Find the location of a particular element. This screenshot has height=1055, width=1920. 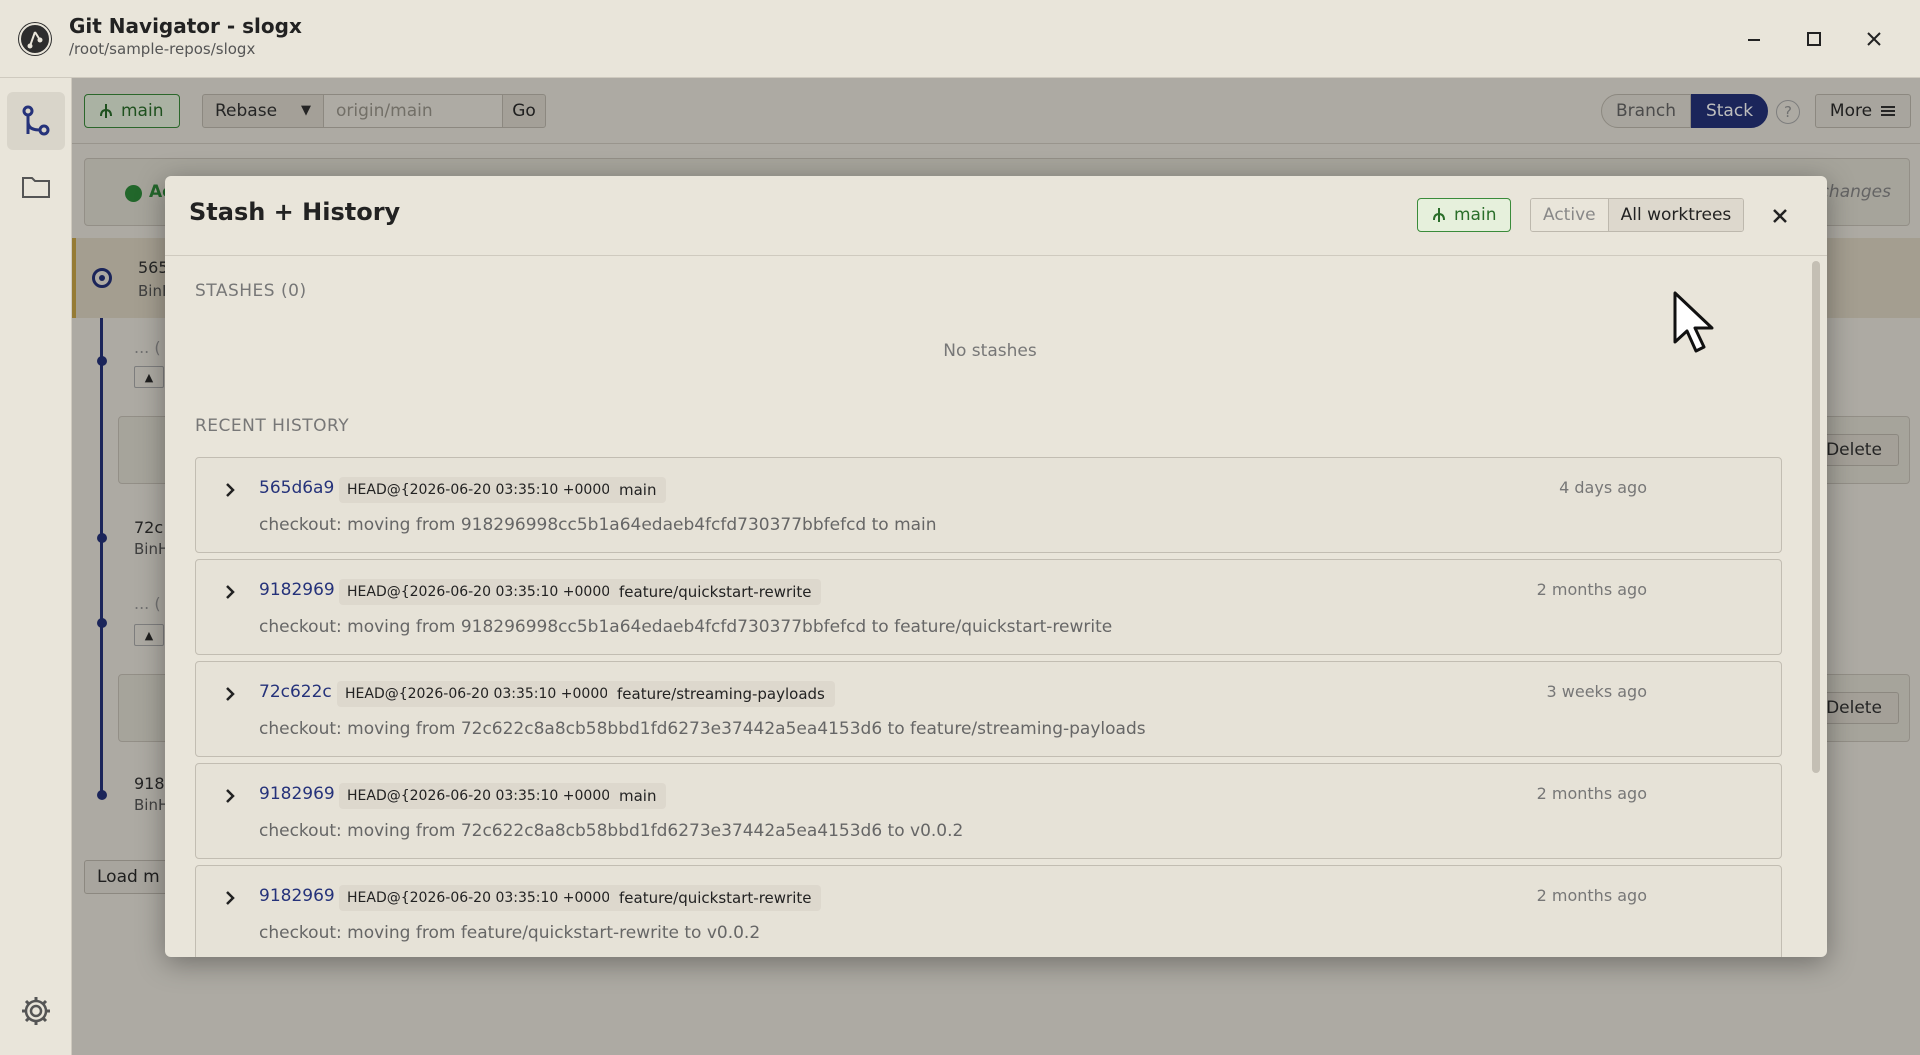

entry-branch-tag: feature/streaming-payloads is located at coordinates (721, 694).